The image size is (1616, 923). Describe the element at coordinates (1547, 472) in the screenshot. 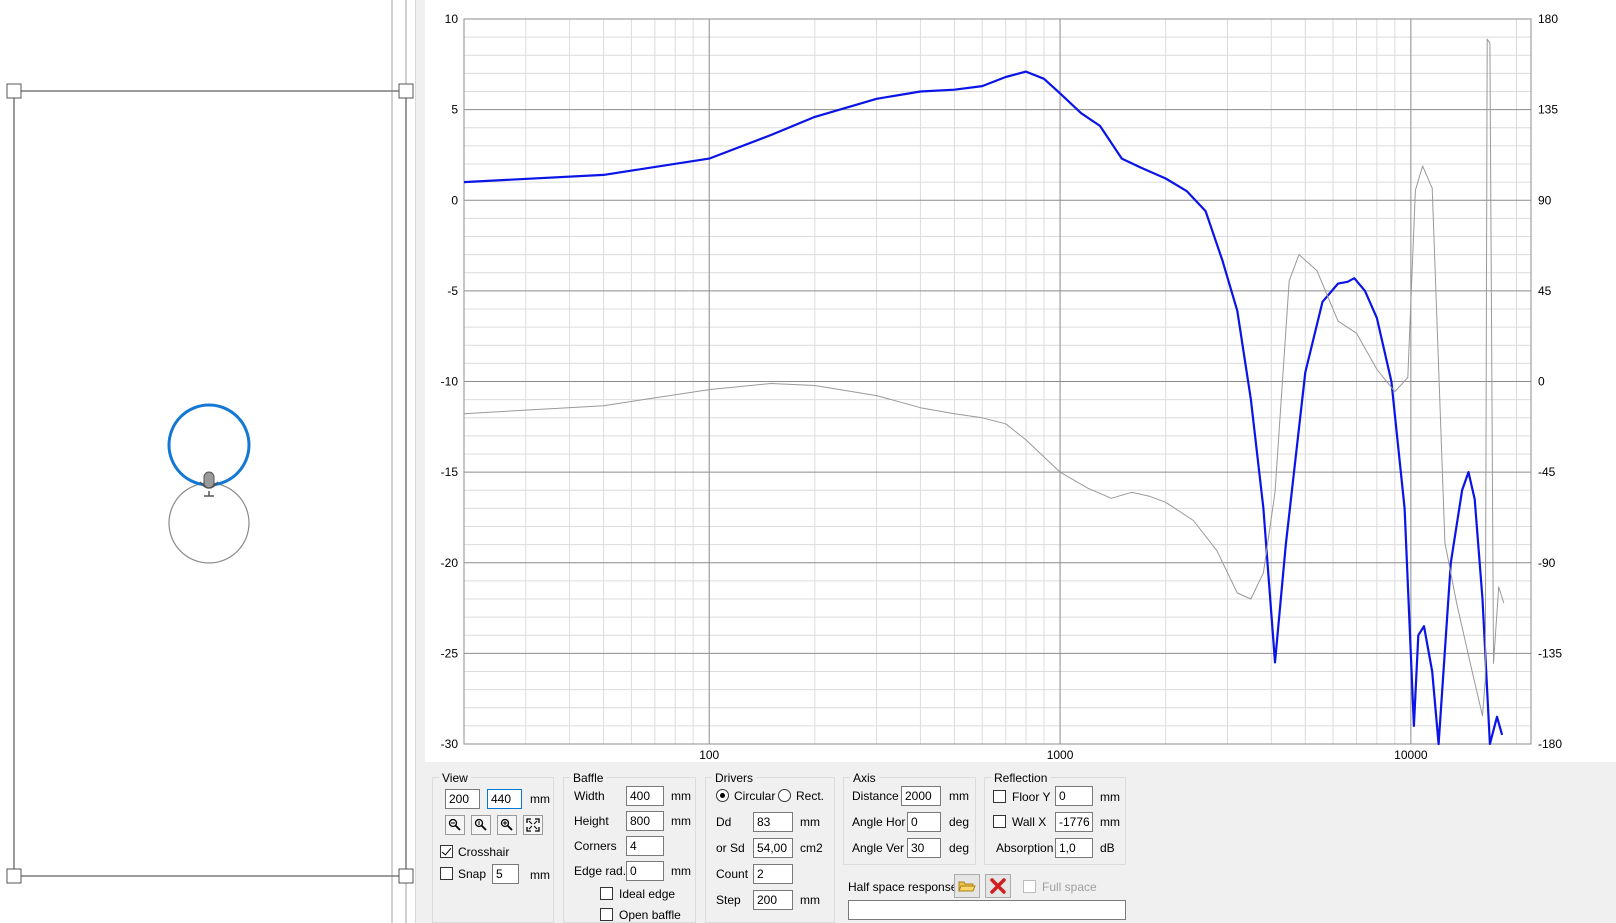

I see `y2-tick-label: -45` at that location.